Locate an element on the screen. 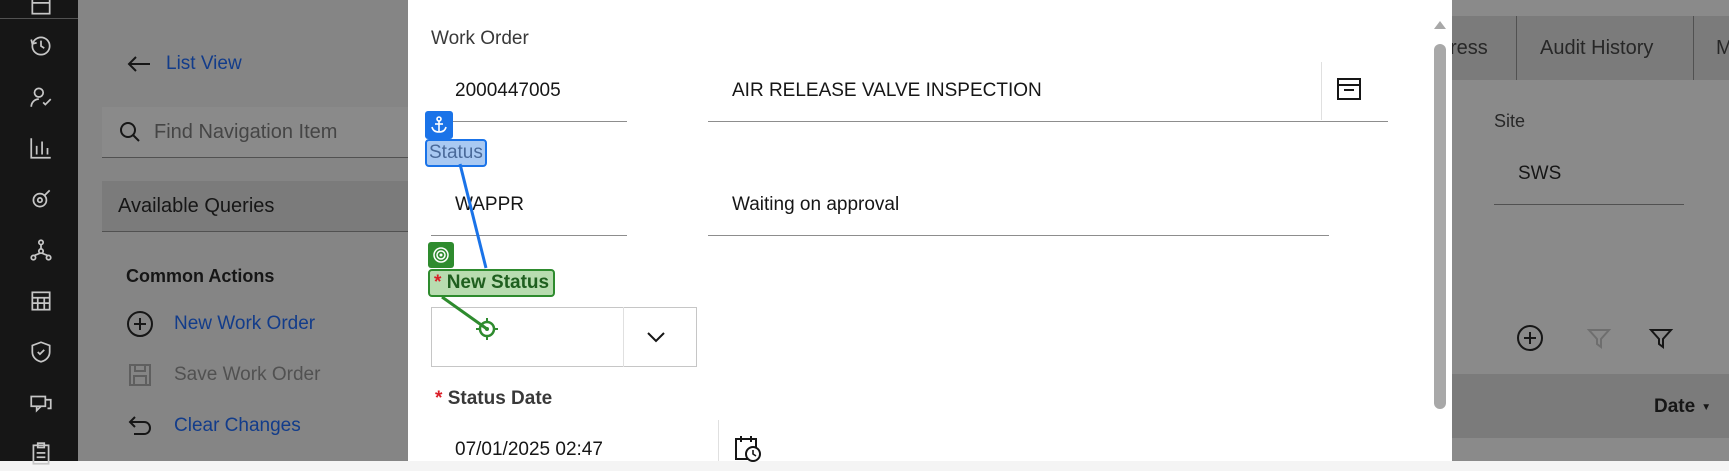  satellite-icon is located at coordinates (41, 199).